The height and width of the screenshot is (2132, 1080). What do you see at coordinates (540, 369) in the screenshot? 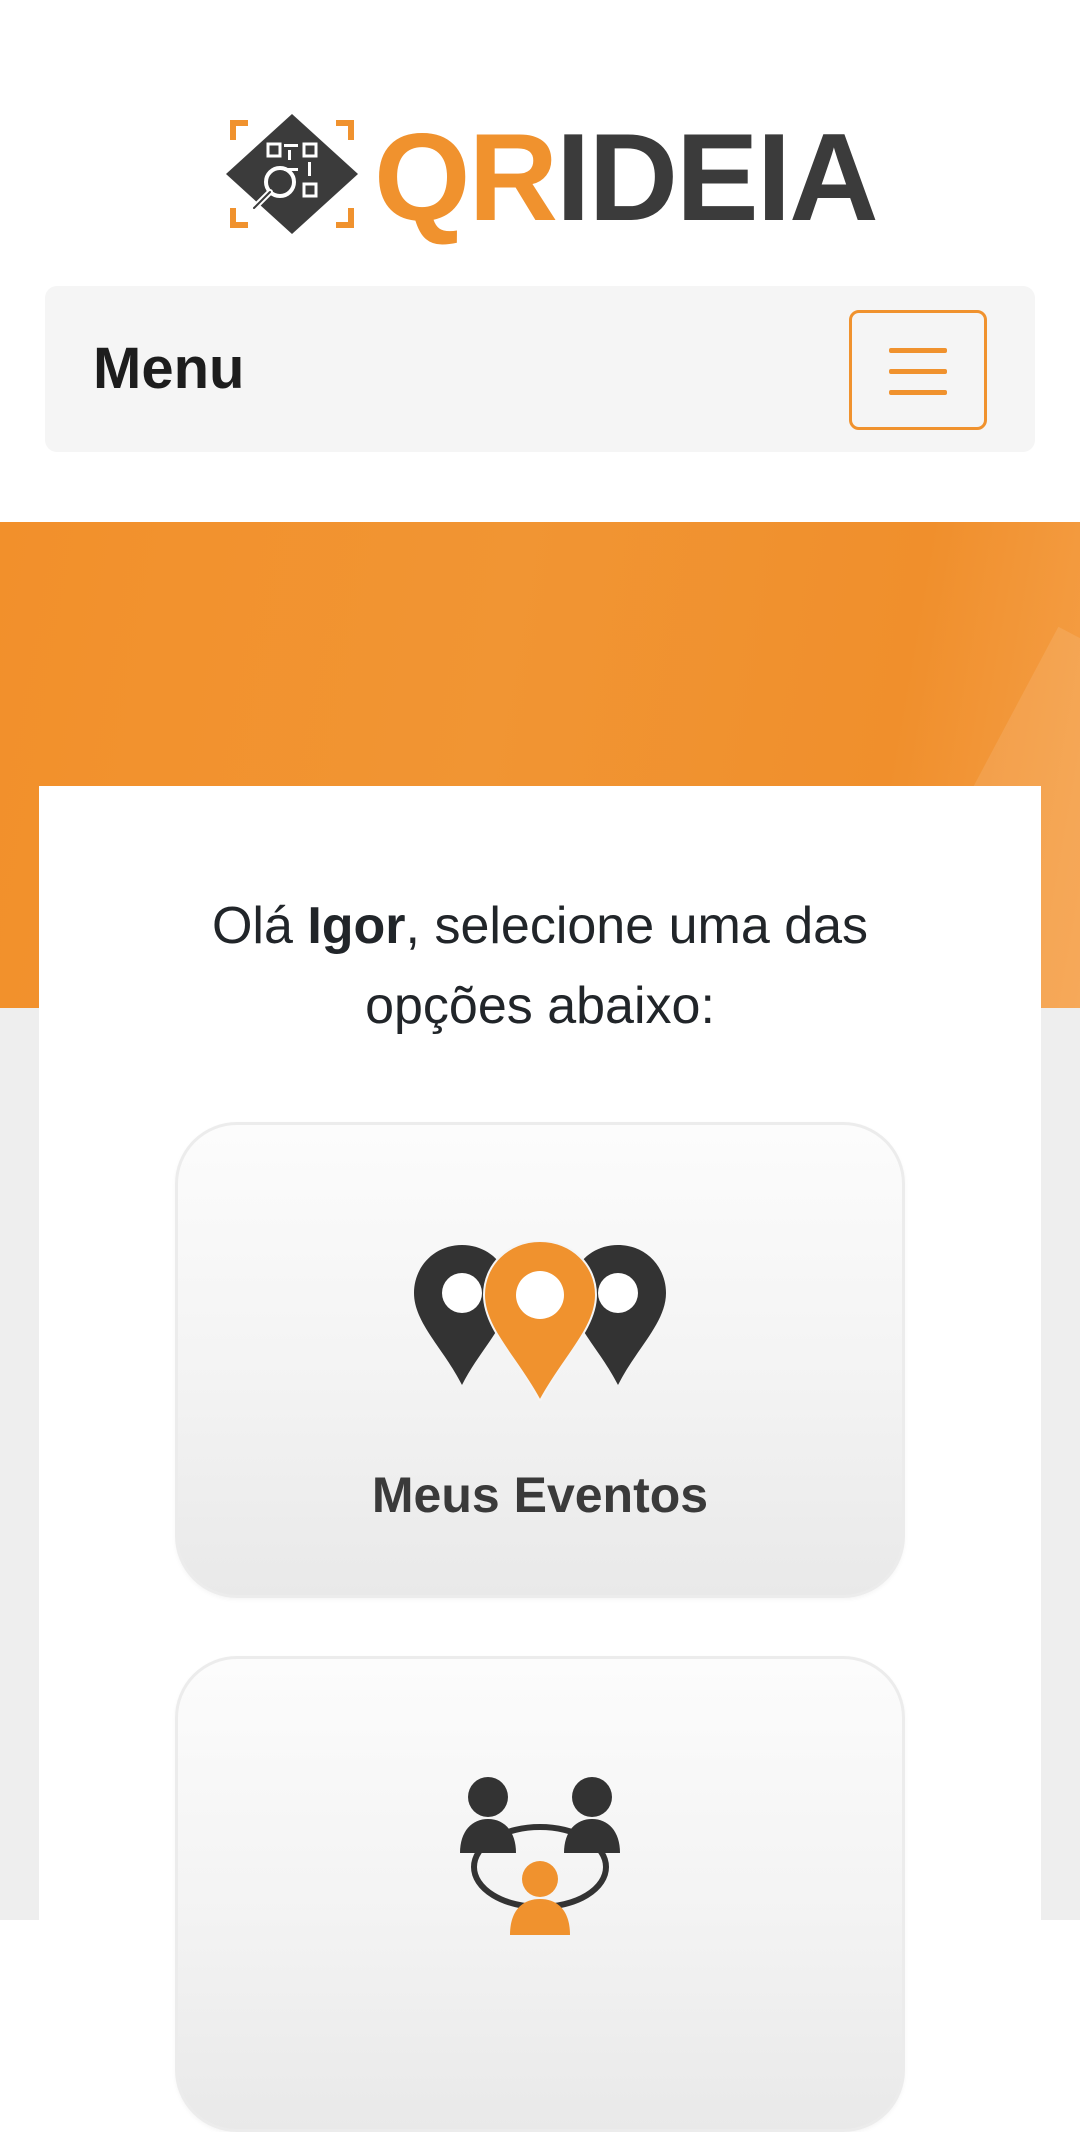
I see `navbar: Menu` at bounding box center [540, 369].